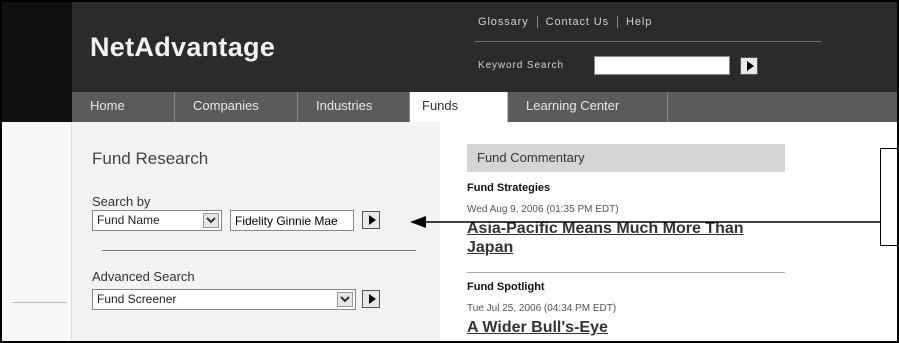 The image size is (899, 343). What do you see at coordinates (37, 107) in the screenshot?
I see `nav-left-block` at bounding box center [37, 107].